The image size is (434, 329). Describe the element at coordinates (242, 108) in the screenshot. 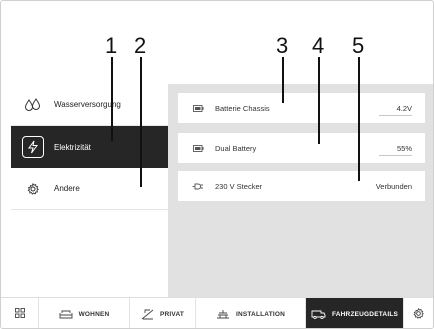

I see `row-label: Batterie Chassis` at that location.